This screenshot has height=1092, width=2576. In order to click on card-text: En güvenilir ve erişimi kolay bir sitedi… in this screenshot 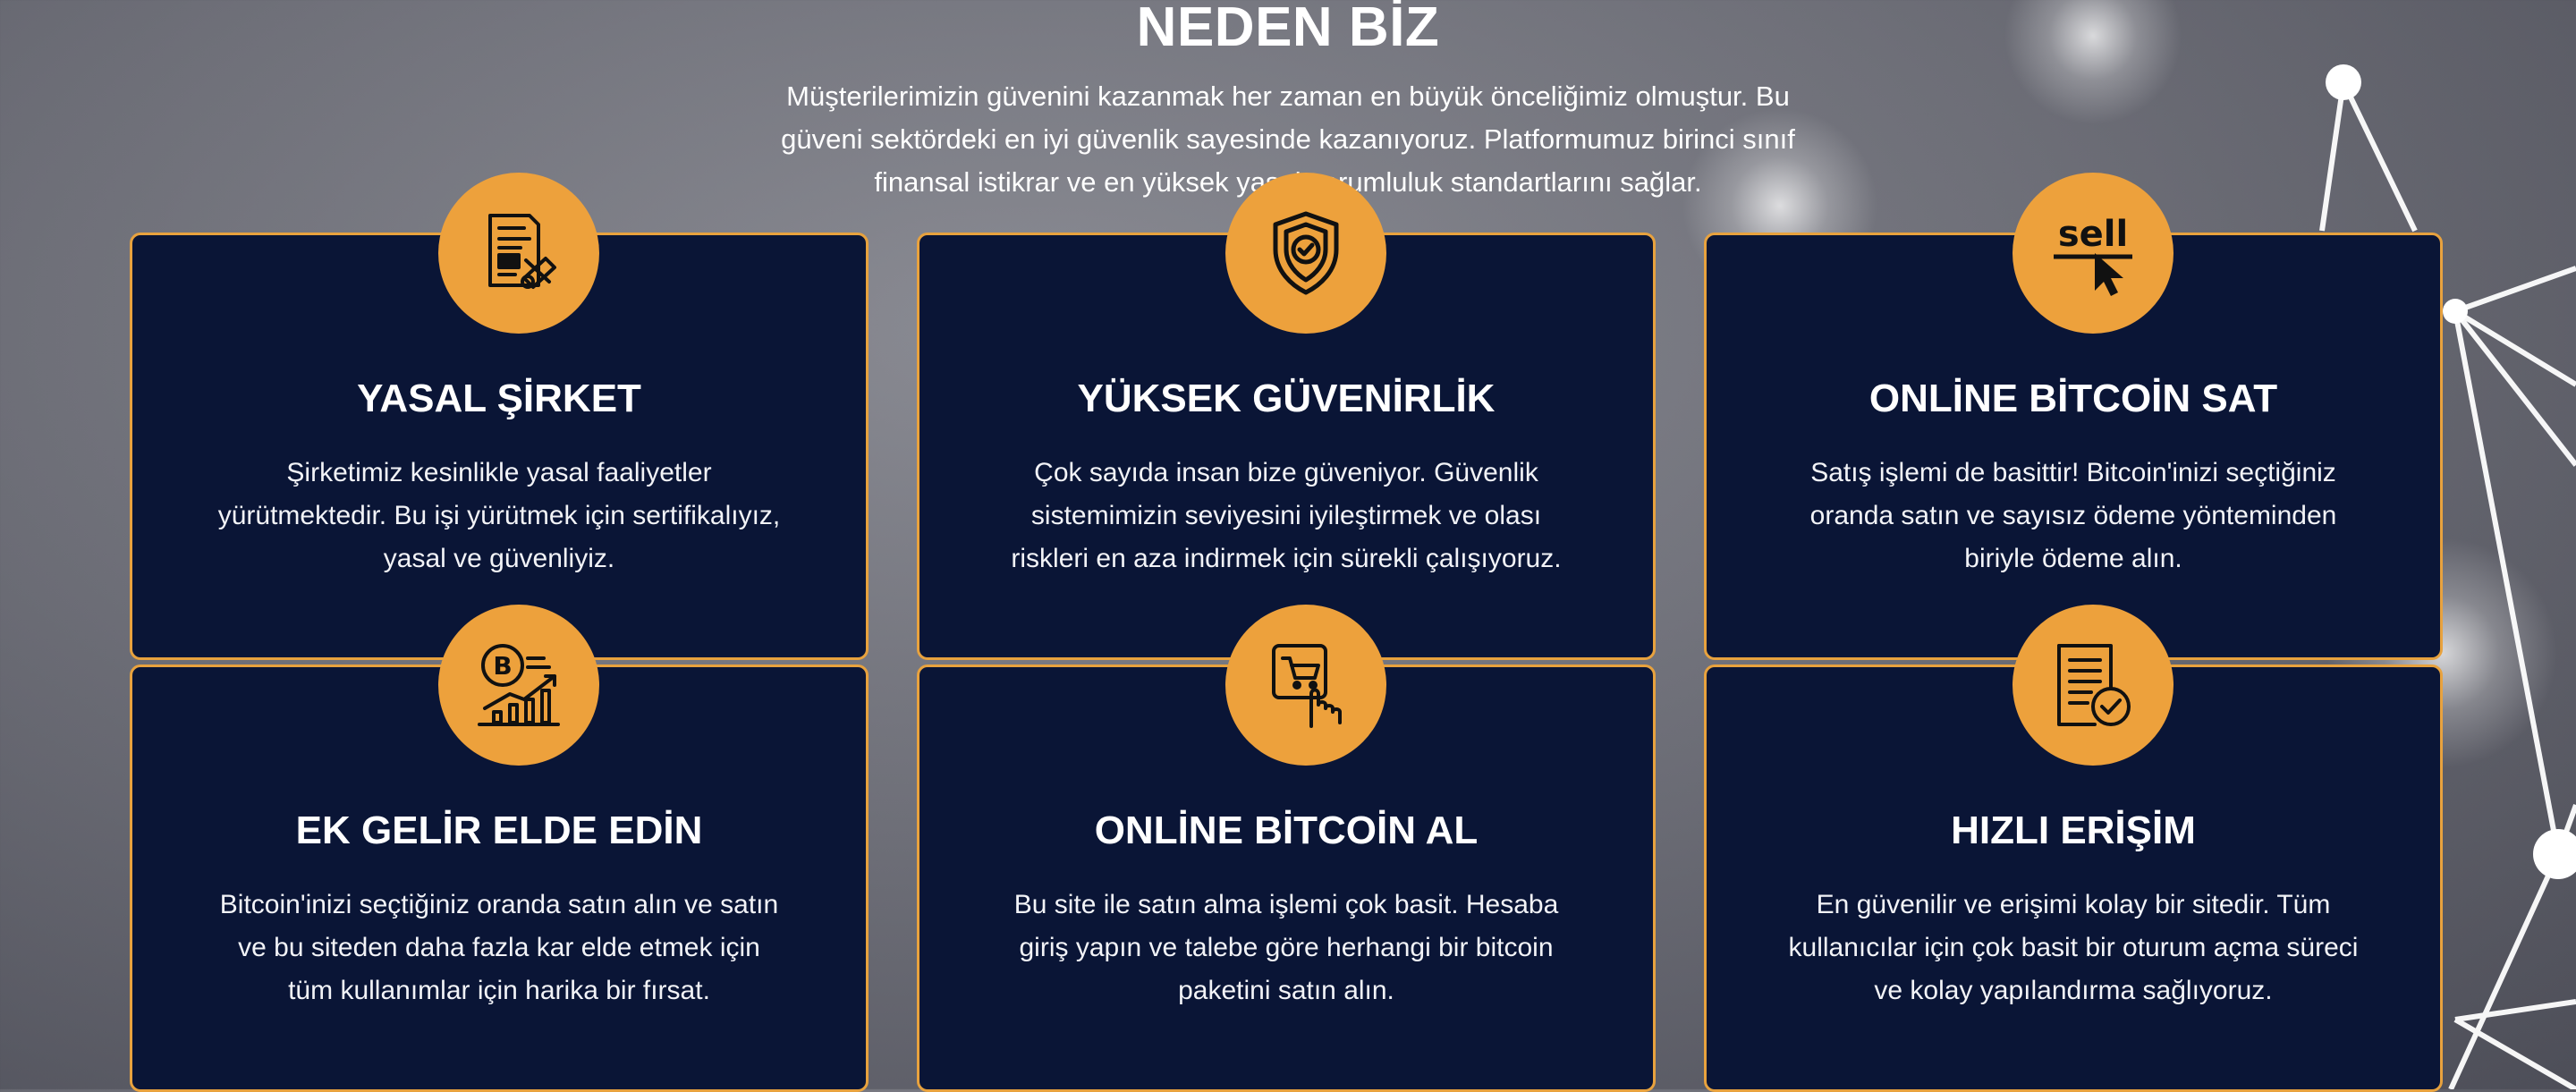, I will do `click(2073, 947)`.